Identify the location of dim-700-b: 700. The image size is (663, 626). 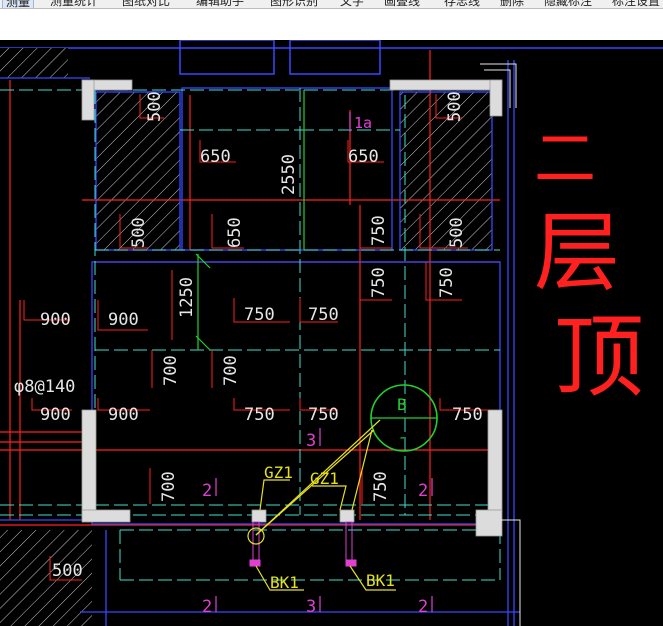
(231, 370).